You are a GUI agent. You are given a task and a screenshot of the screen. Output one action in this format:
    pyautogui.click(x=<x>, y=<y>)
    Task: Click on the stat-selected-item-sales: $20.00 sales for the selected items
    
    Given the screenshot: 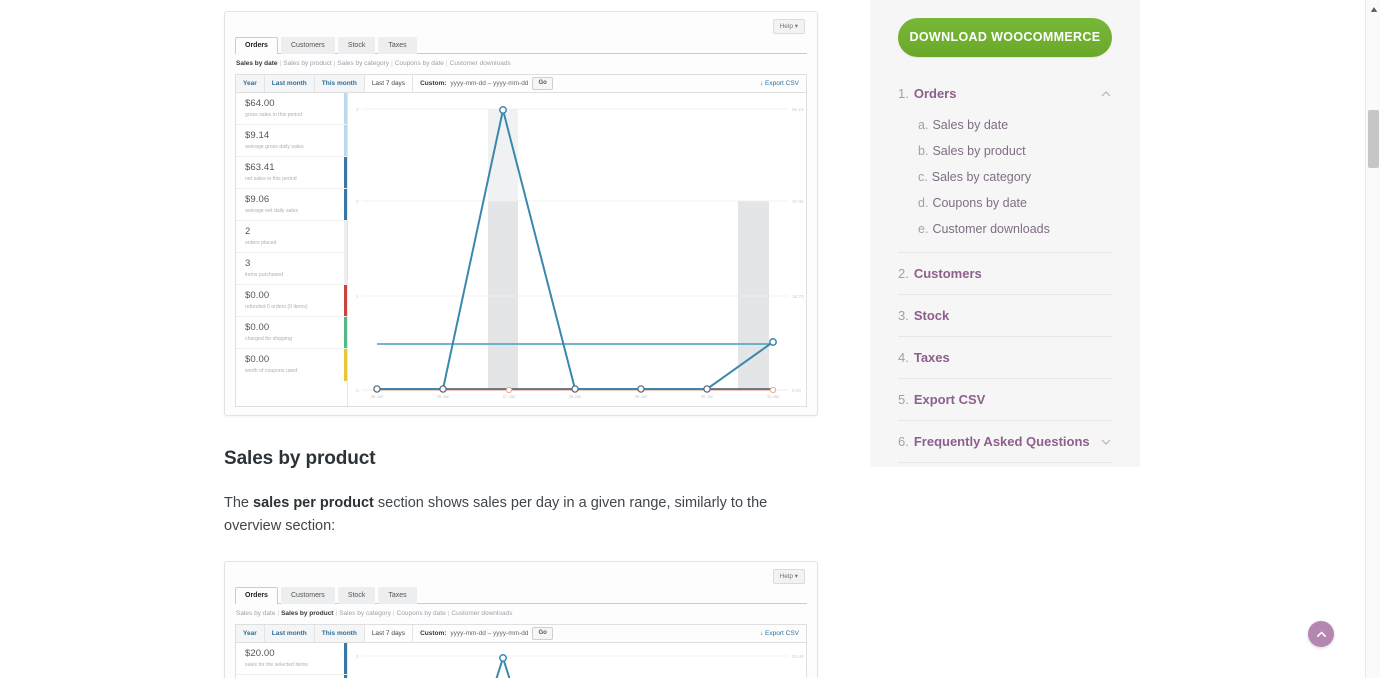 What is the action you would take?
    pyautogui.click(x=291, y=659)
    